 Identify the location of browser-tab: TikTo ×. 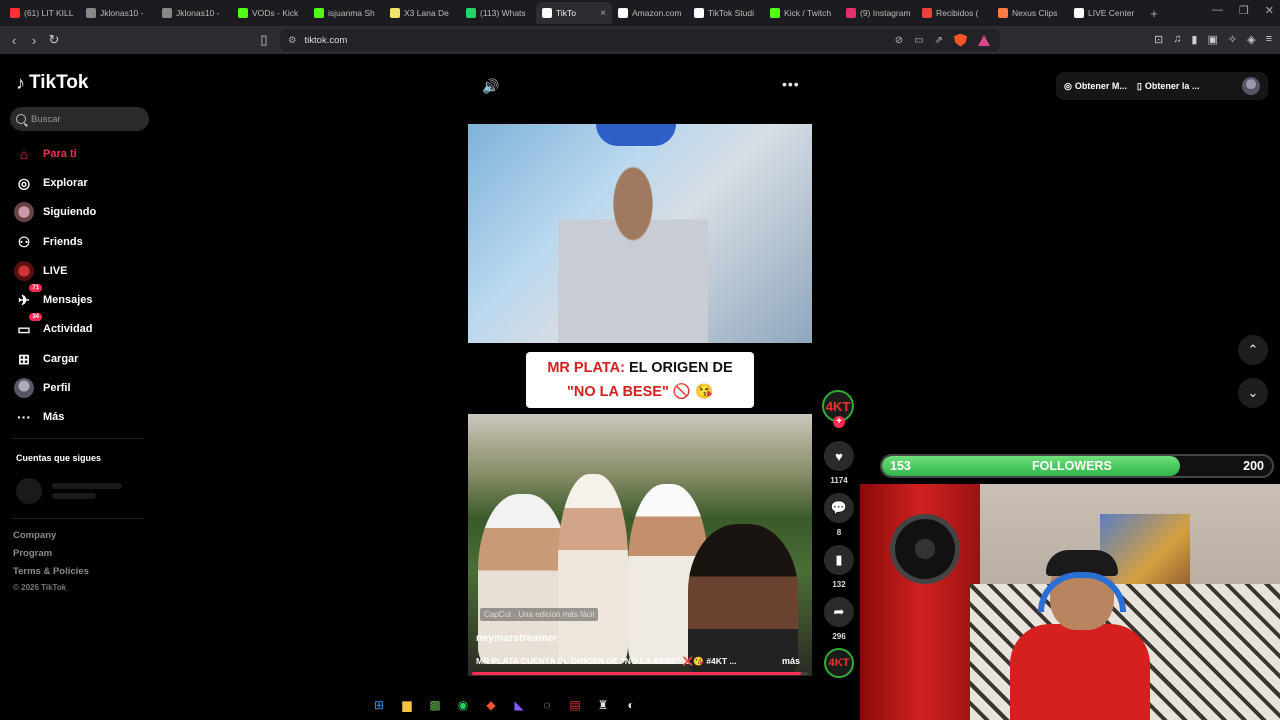
(574, 13).